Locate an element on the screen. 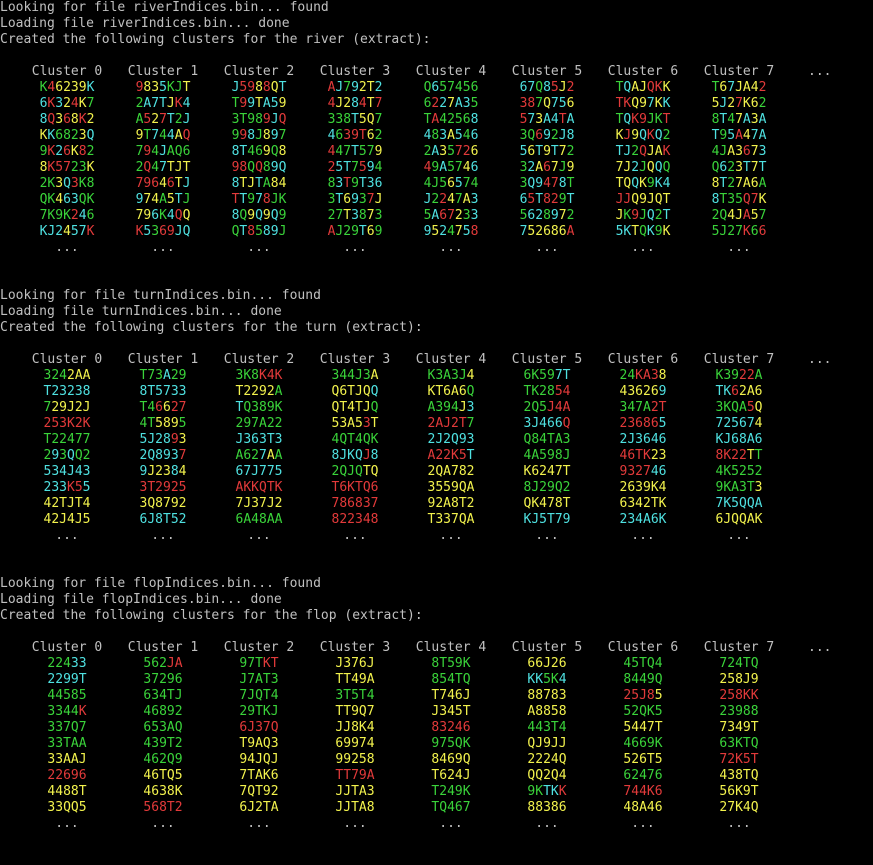 Image resolution: width=873 pixels, height=865 pixels. cluster-entry: 439T2 is located at coordinates (163, 744).